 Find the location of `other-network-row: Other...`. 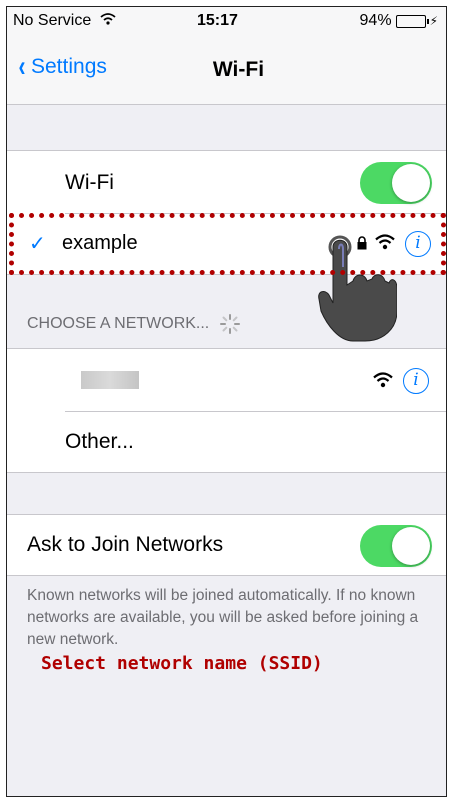

other-network-row: Other... is located at coordinates (226, 443).